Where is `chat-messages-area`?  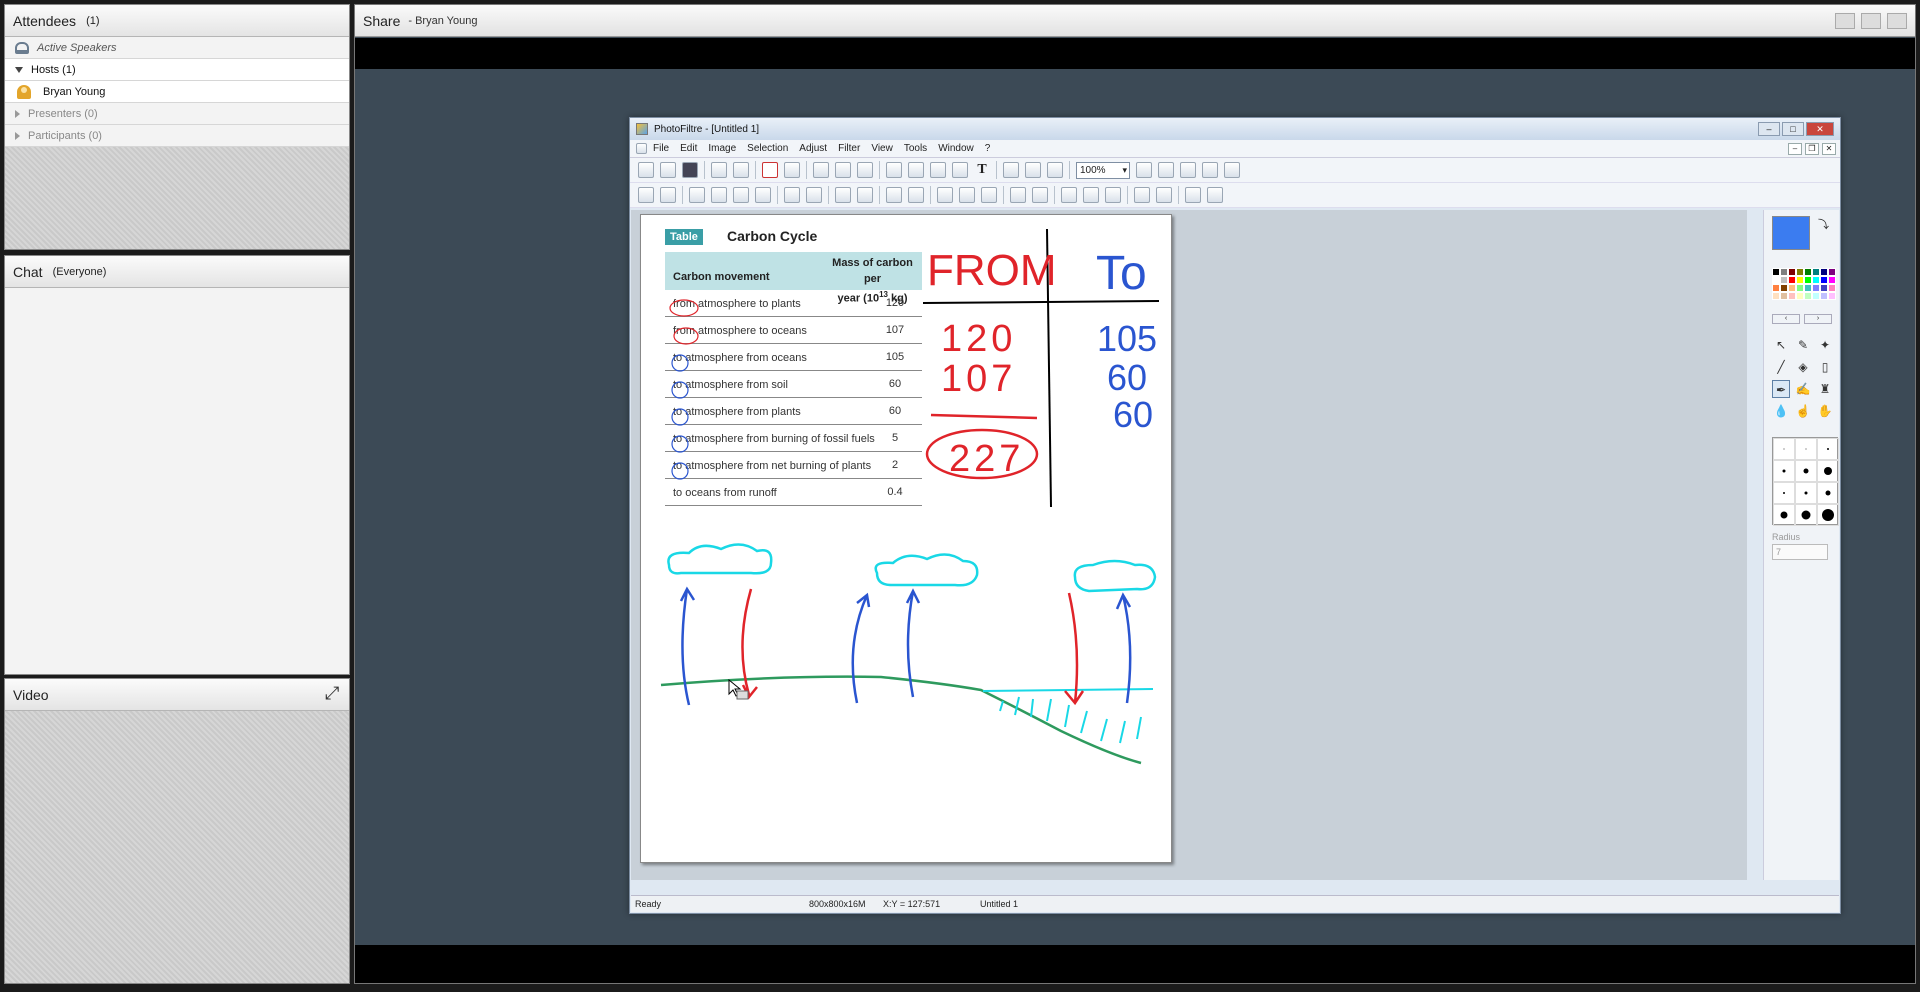
chat-messages-area is located at coordinates (177, 481).